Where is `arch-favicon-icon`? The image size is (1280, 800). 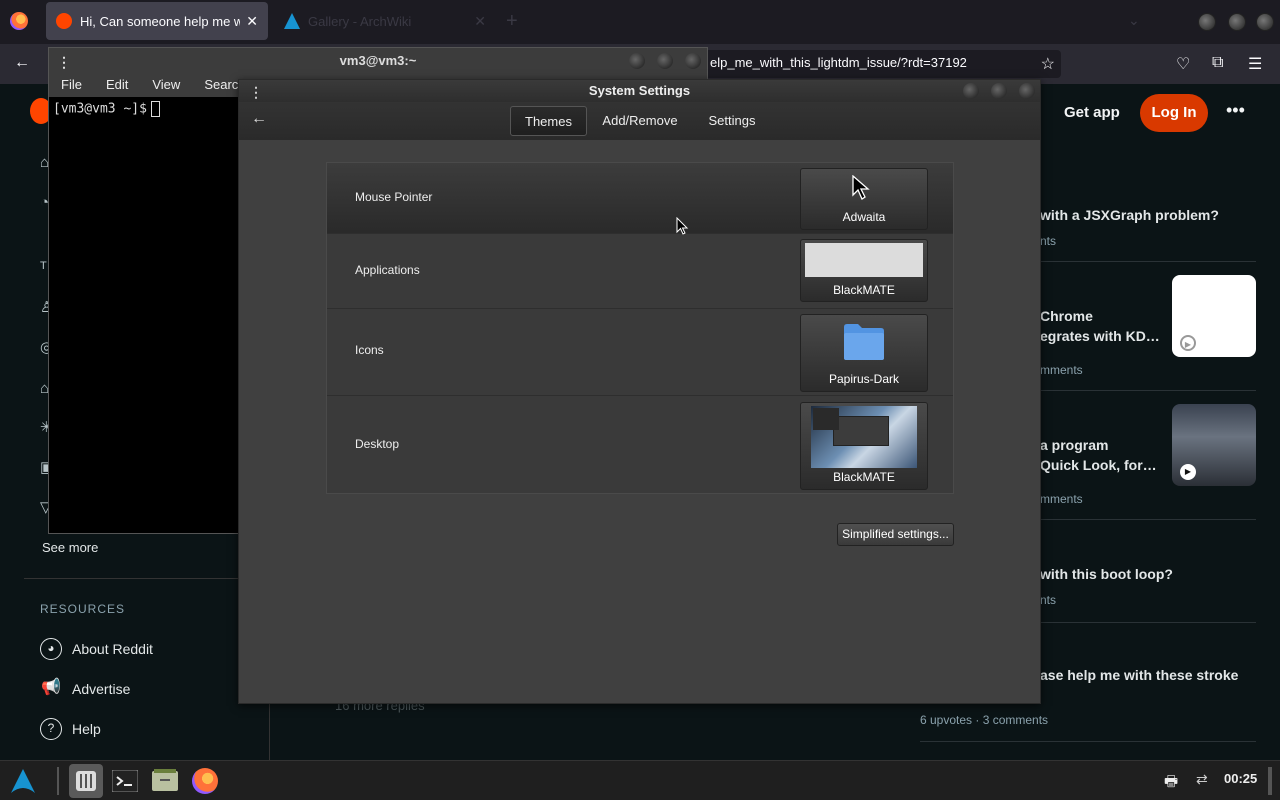
arch-favicon-icon is located at coordinates (292, 21).